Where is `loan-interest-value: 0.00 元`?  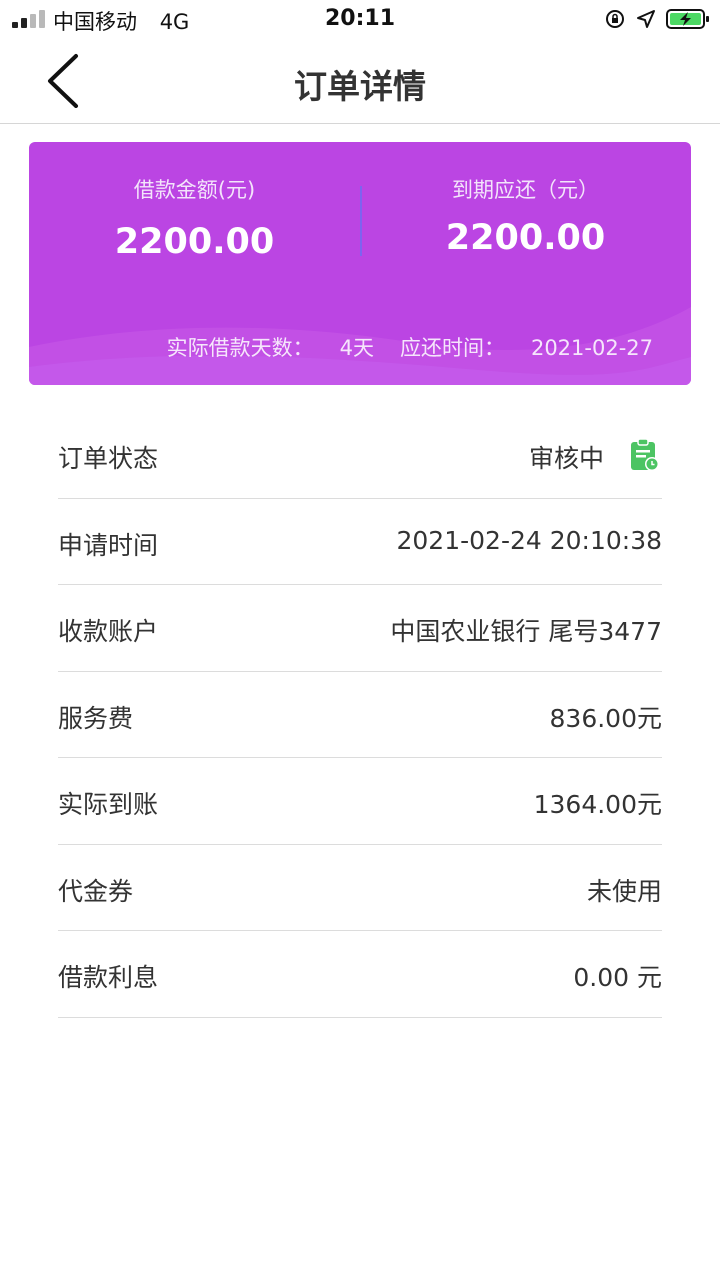
loan-interest-value: 0.00 元 is located at coordinates (617, 977).